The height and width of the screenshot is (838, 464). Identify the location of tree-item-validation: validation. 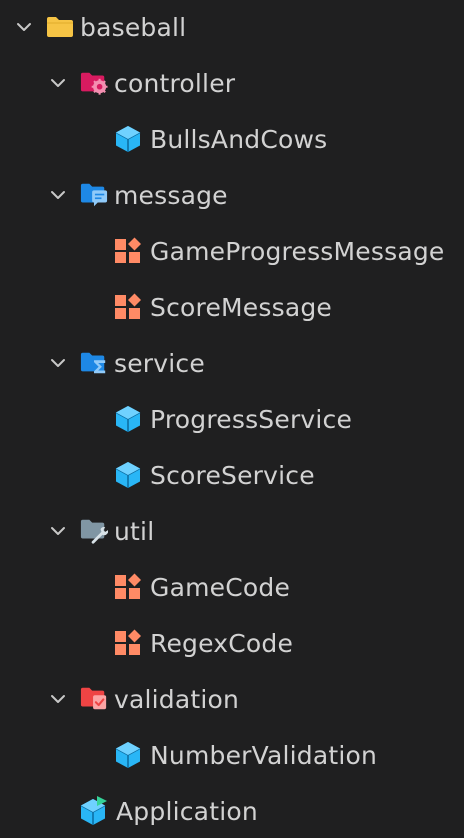
(143, 699).